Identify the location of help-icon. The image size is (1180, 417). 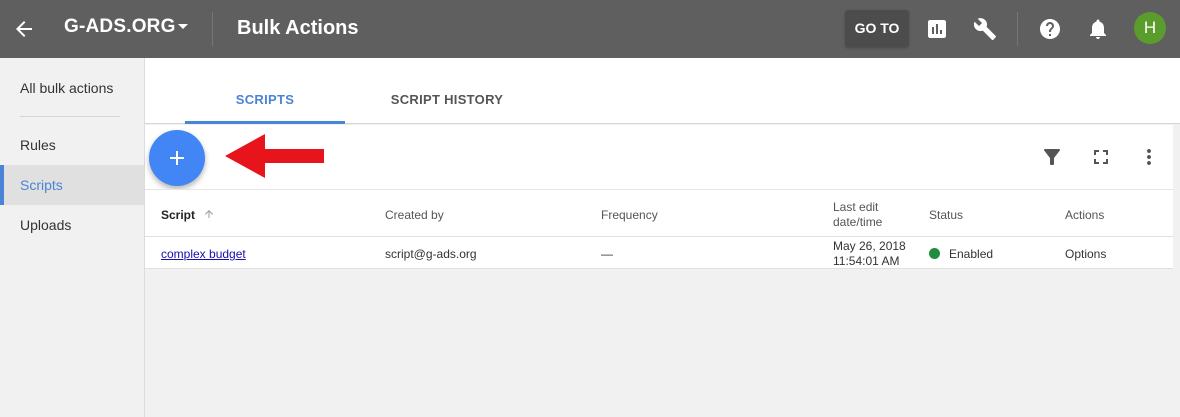
(1050, 29).